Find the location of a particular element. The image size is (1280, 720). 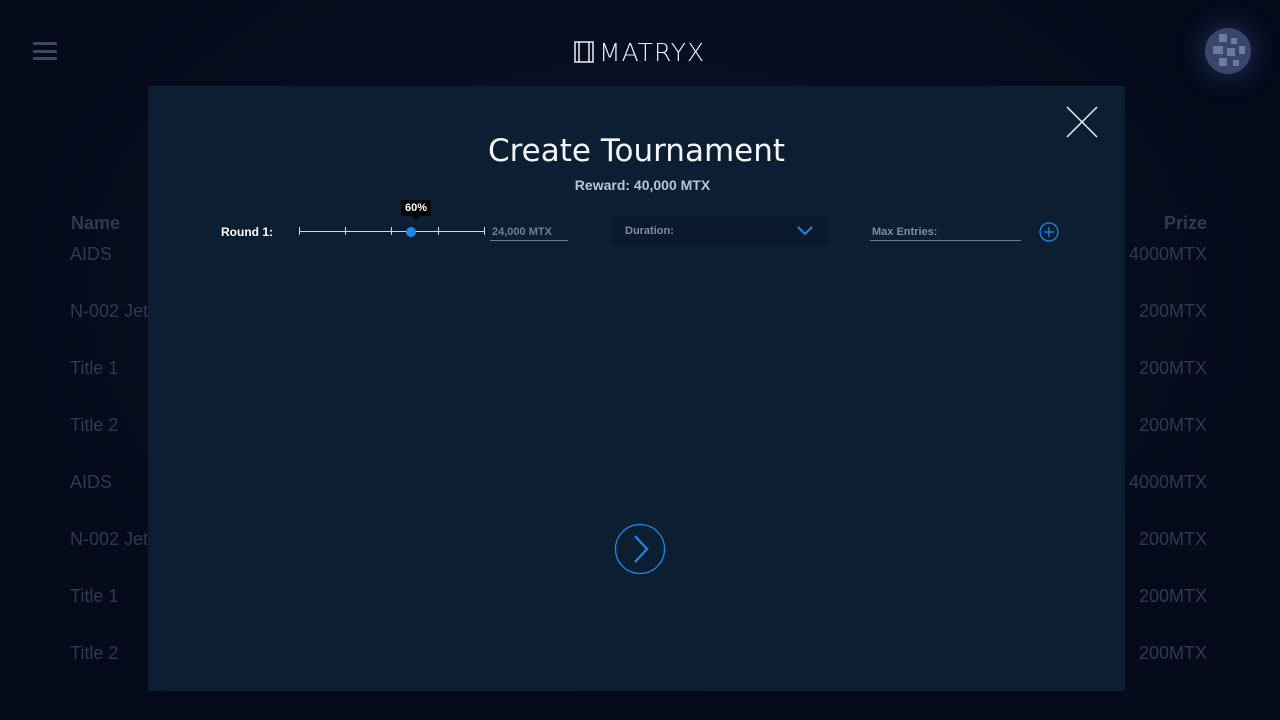

duration-label: Duration: is located at coordinates (649, 231).